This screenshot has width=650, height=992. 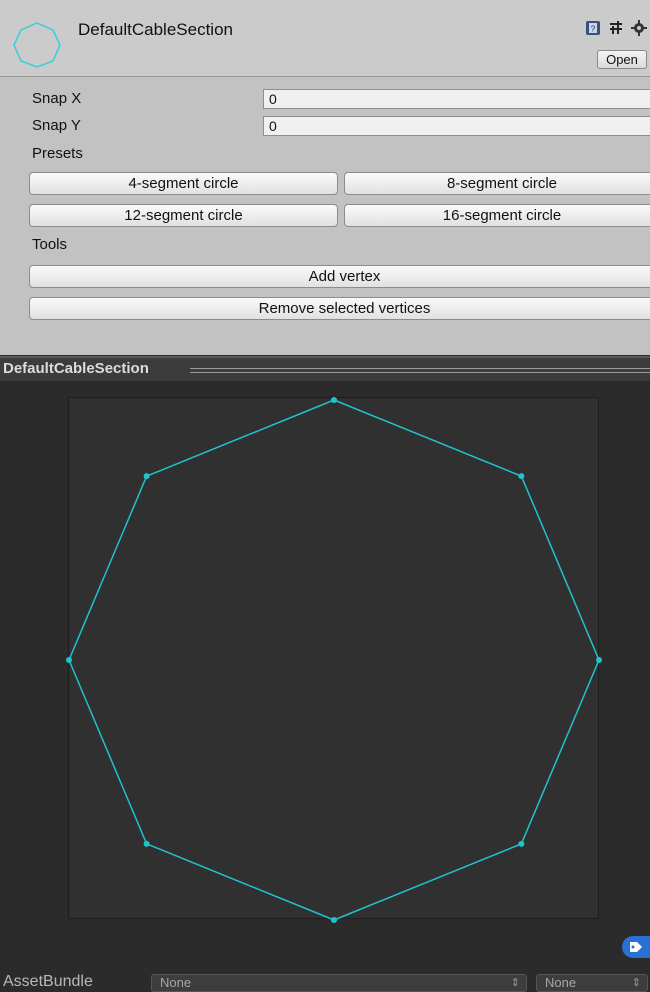 I want to click on snap-x-label: Snap X, so click(x=57, y=98).